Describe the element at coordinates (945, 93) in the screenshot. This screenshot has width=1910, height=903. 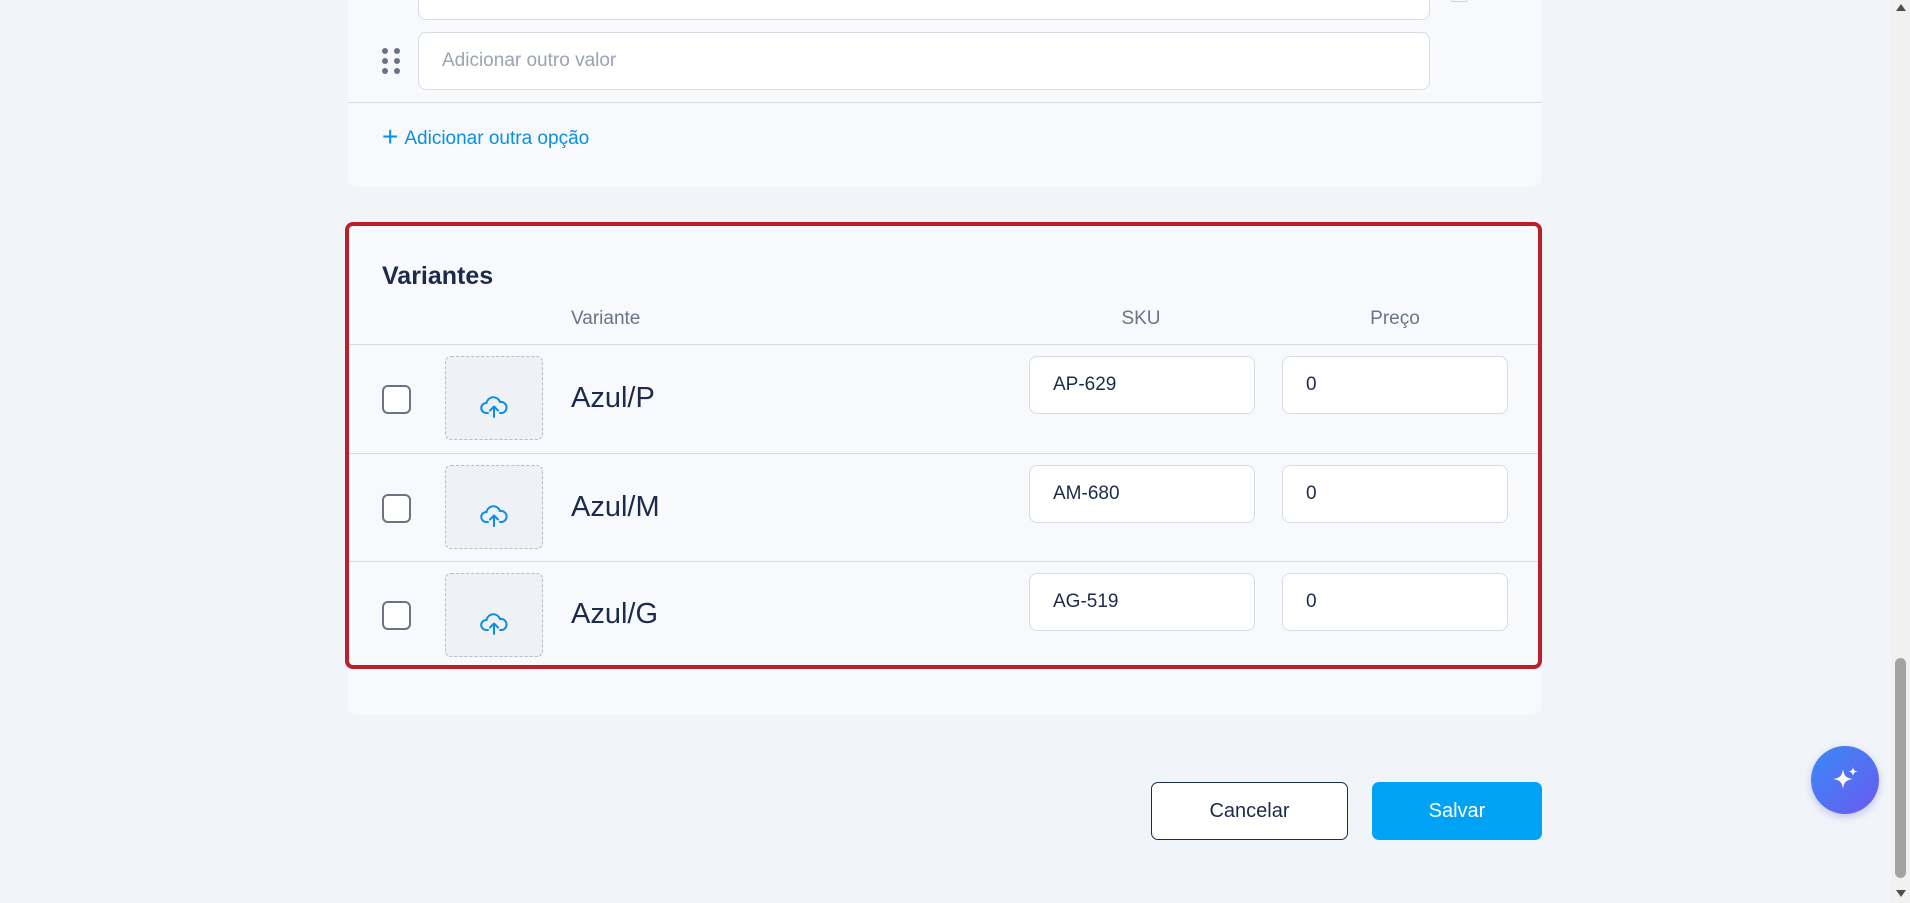
I see `options-card` at that location.